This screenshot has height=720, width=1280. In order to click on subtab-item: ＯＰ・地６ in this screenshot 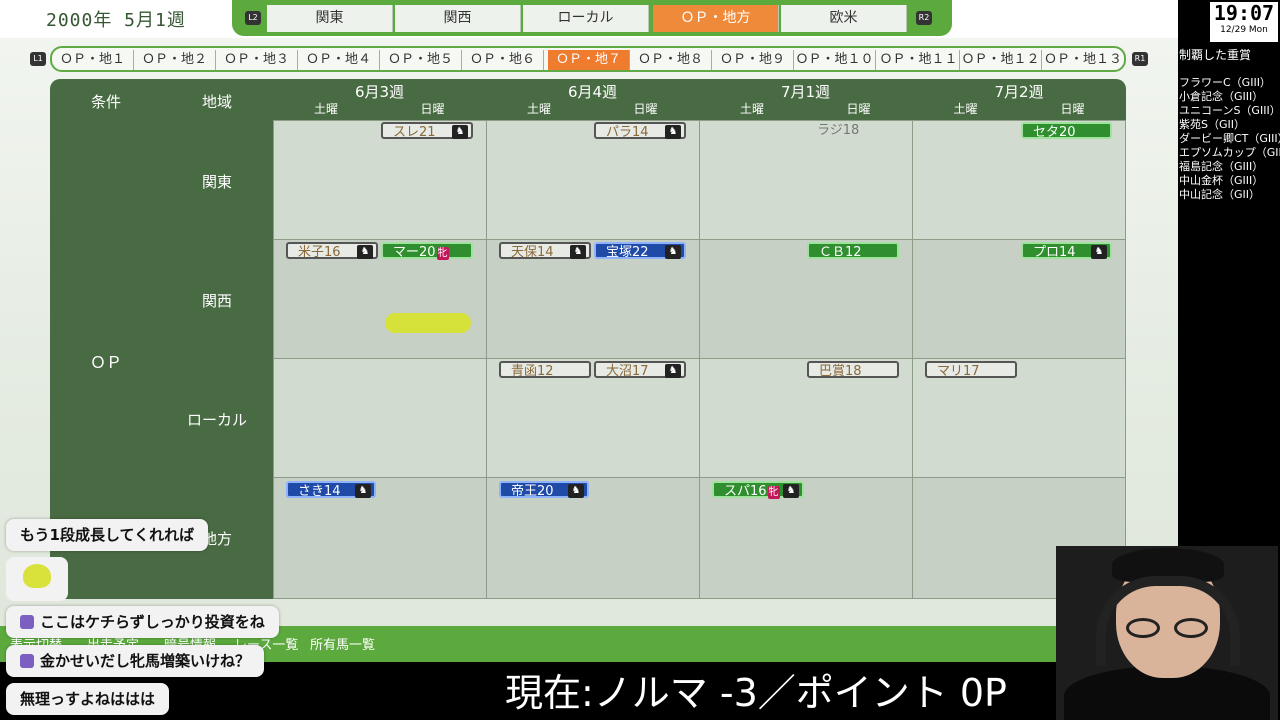, I will do `click(503, 60)`.